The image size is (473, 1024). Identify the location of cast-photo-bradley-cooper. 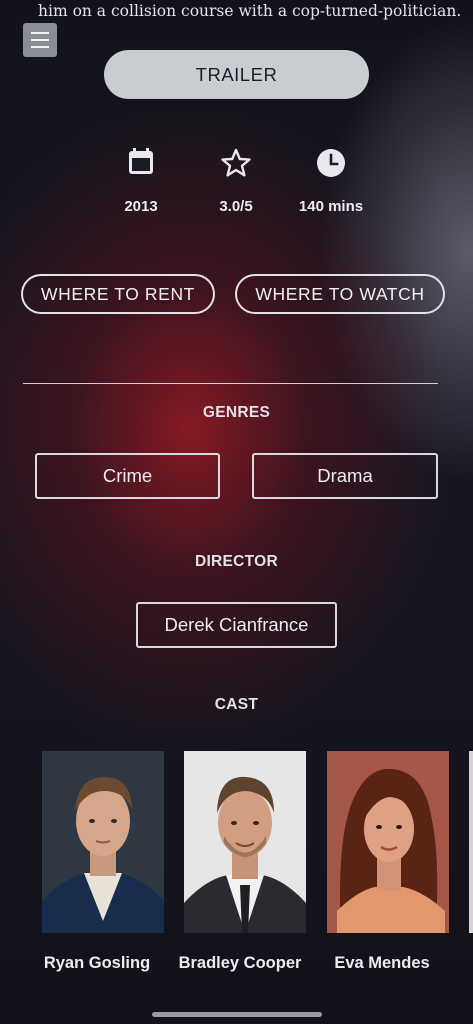
(245, 842).